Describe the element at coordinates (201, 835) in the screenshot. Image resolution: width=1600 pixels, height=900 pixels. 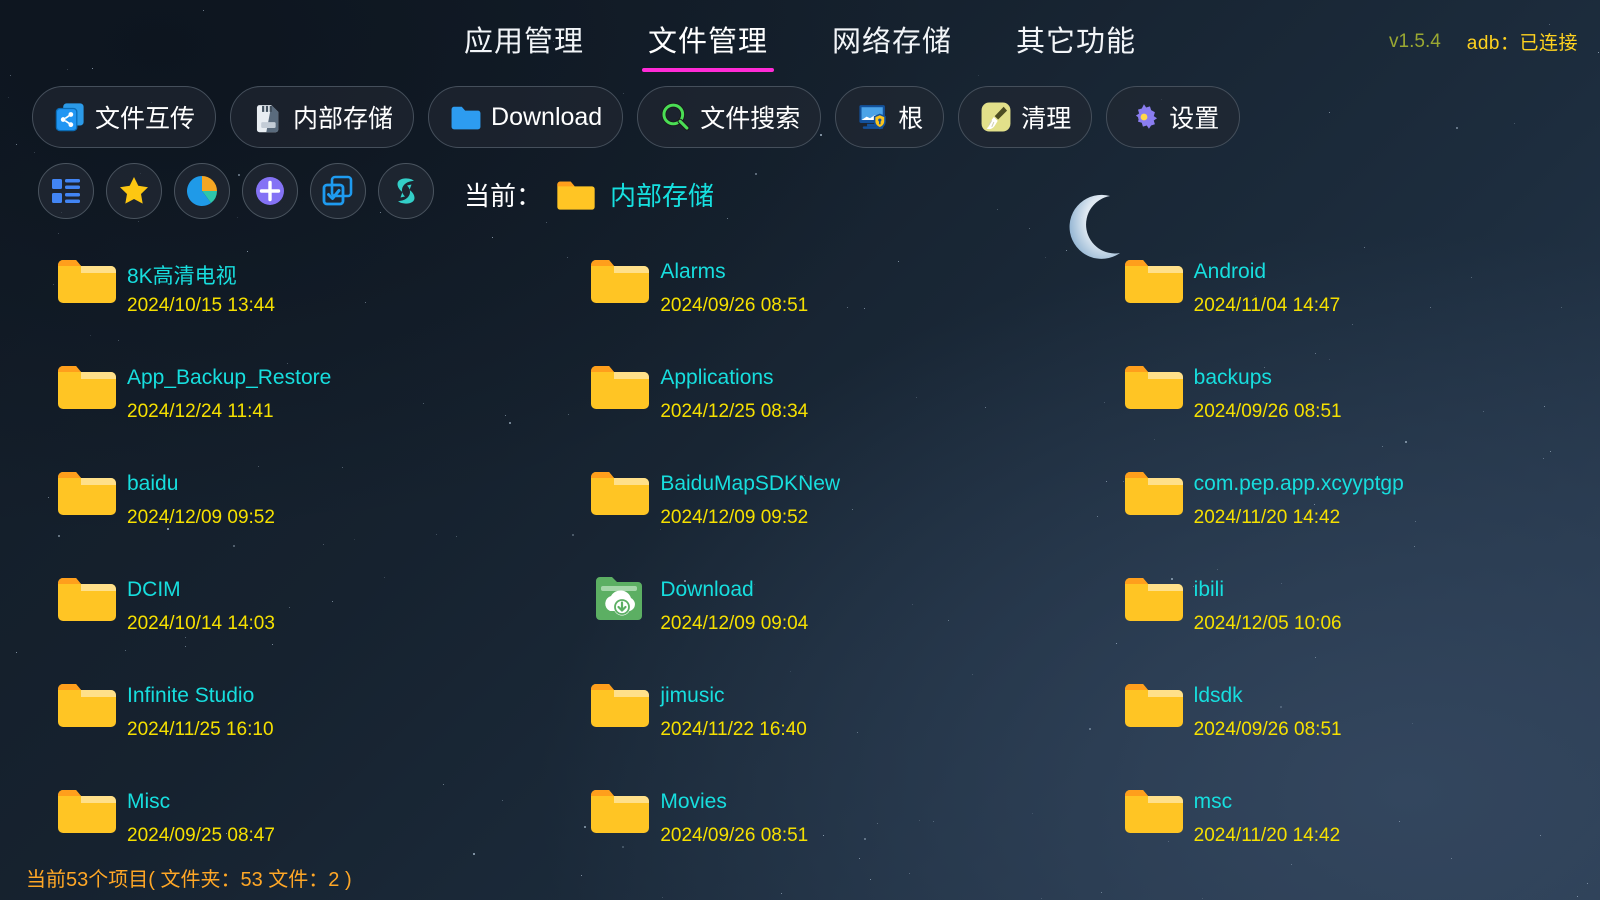
I see `file-date: 2024/09/25 08:47` at that location.